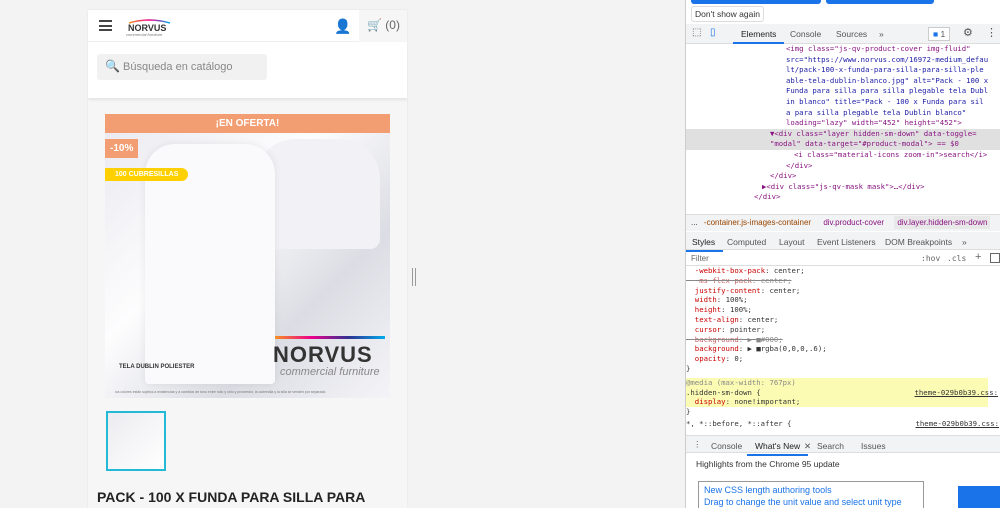 The image size is (1000, 508). I want to click on css-property: text-align, so click(716, 319).